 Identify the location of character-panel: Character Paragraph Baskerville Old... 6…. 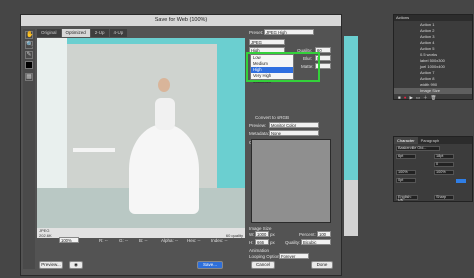
(433, 169).